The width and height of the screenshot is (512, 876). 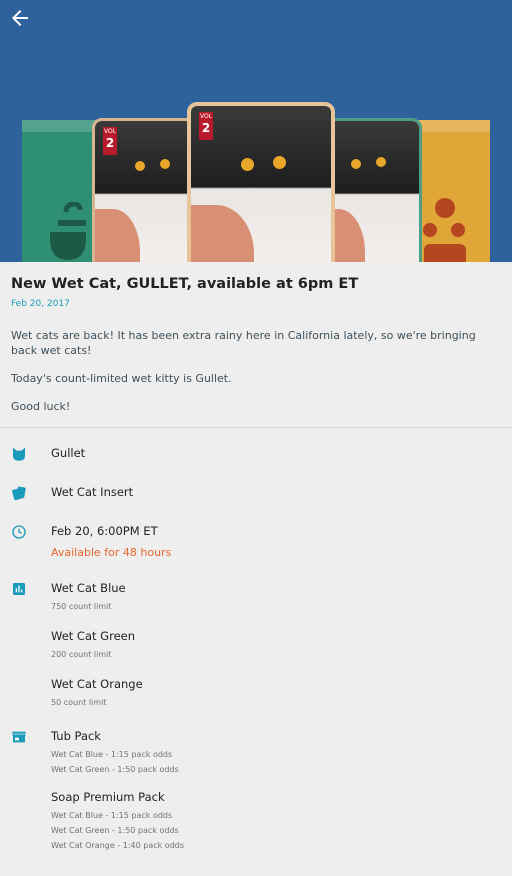 What do you see at coordinates (19, 454) in the screenshot?
I see `cat-head-icon` at bounding box center [19, 454].